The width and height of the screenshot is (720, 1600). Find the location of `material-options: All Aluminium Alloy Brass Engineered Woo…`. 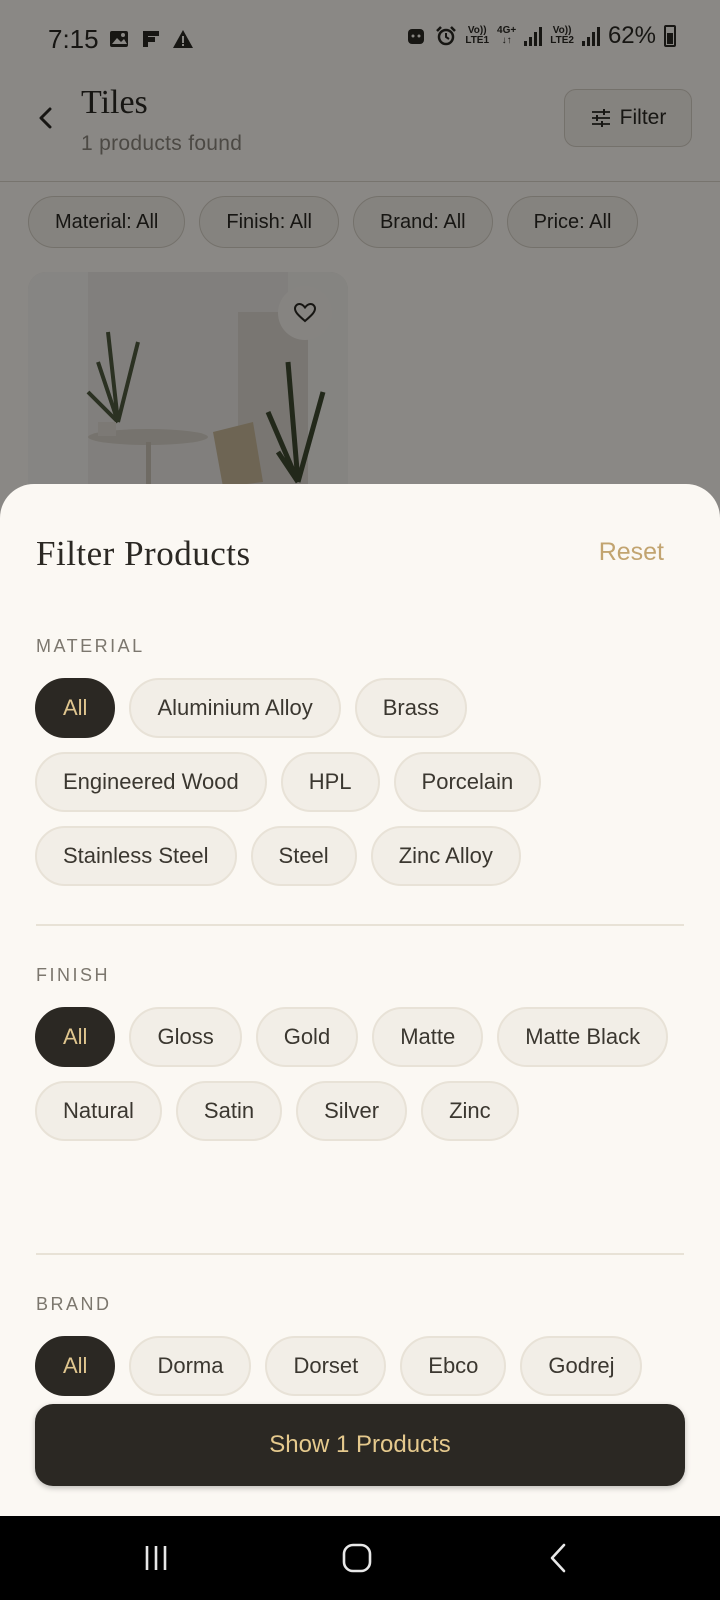

material-options: All Aluminium Alloy Brass Engineered Woo… is located at coordinates (360, 782).